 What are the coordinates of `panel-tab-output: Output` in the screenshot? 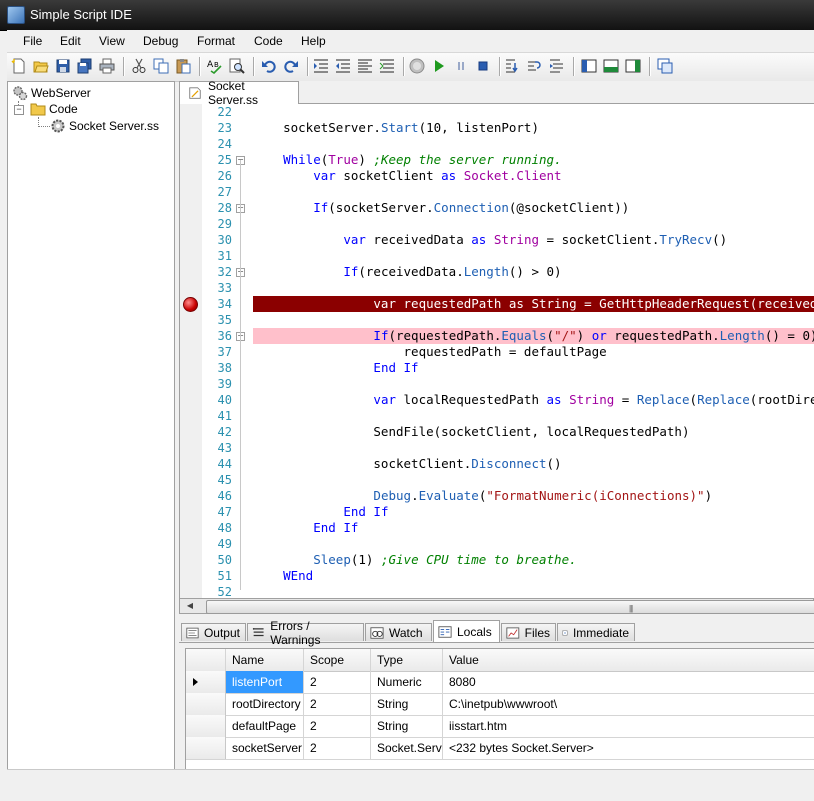 It's located at (213, 632).